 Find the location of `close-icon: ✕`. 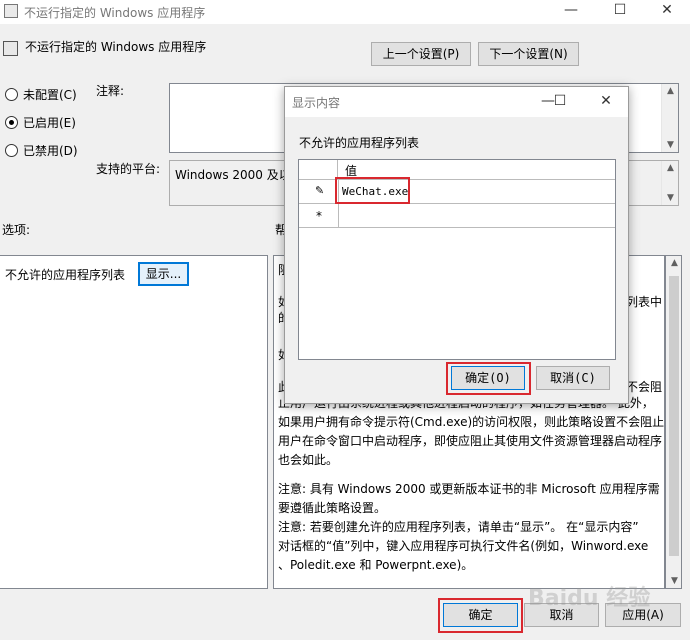

close-icon: ✕ is located at coordinates (667, 10).